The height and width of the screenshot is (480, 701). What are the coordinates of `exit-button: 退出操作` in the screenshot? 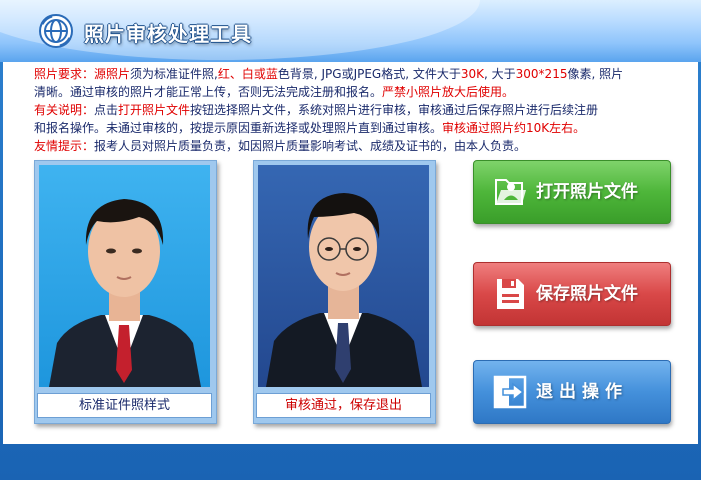 It's located at (572, 392).